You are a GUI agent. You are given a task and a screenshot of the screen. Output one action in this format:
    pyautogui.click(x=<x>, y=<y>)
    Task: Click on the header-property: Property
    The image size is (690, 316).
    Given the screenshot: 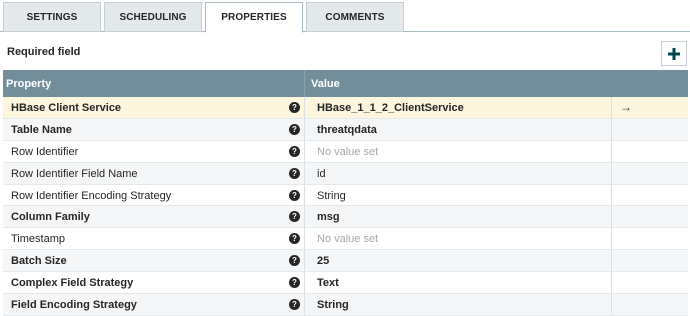 What is the action you would take?
    pyautogui.click(x=29, y=84)
    